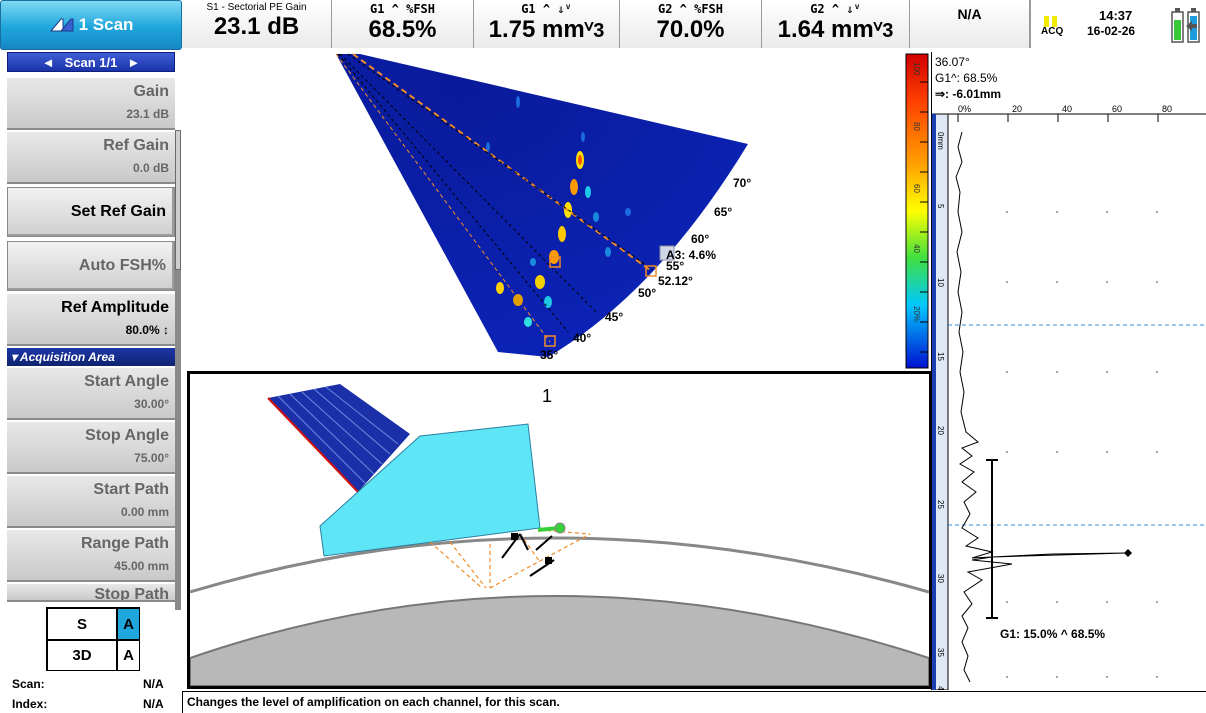  What do you see at coordinates (82, 655) in the screenshot?
I see `view-3d: 3D` at bounding box center [82, 655].